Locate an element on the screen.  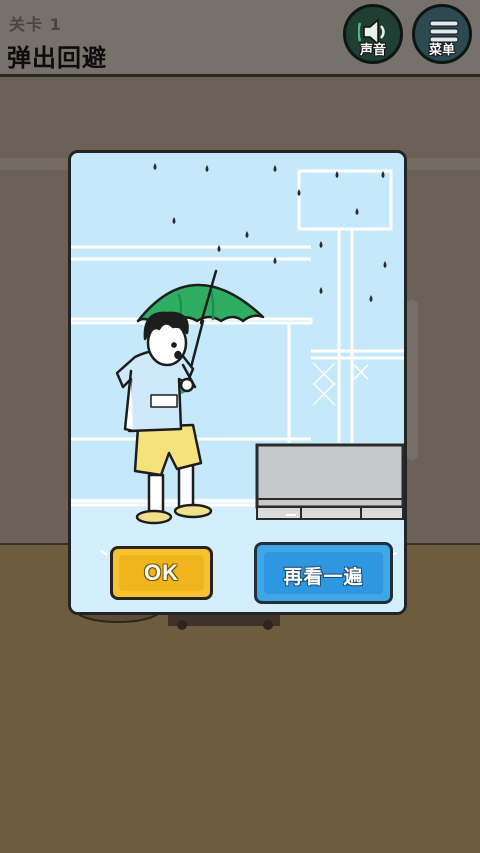
sound-label: 声音 is located at coordinates (372, 50).